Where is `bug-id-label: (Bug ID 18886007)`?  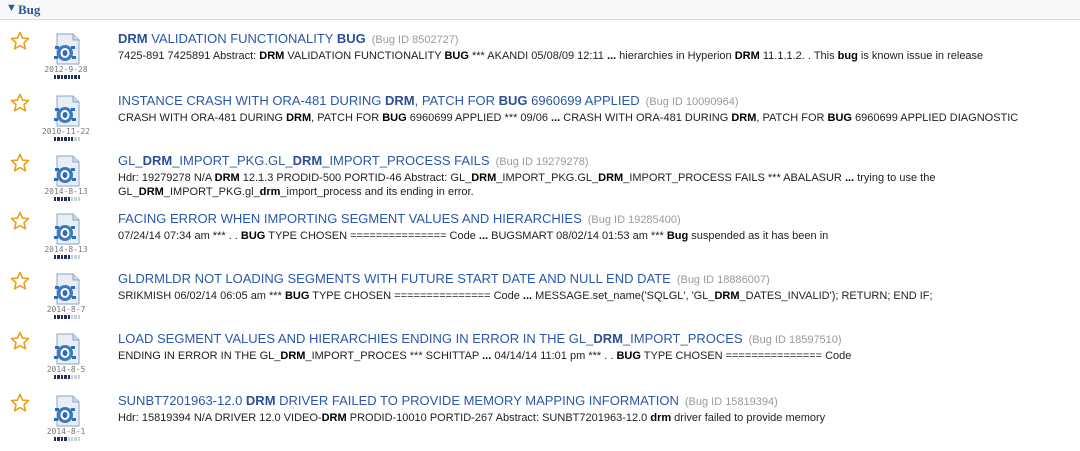 bug-id-label: (Bug ID 18886007) is located at coordinates (723, 280).